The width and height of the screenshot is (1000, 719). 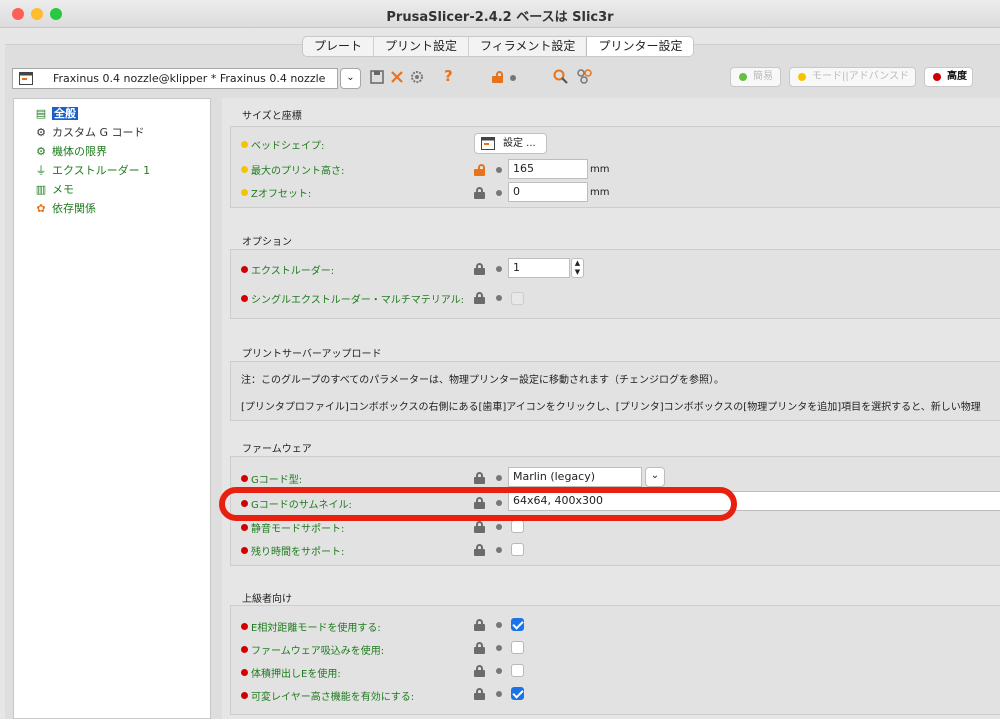 What do you see at coordinates (852, 77) in the screenshot?
I see `mode-advanced-button: モード||アドバンスド` at bounding box center [852, 77].